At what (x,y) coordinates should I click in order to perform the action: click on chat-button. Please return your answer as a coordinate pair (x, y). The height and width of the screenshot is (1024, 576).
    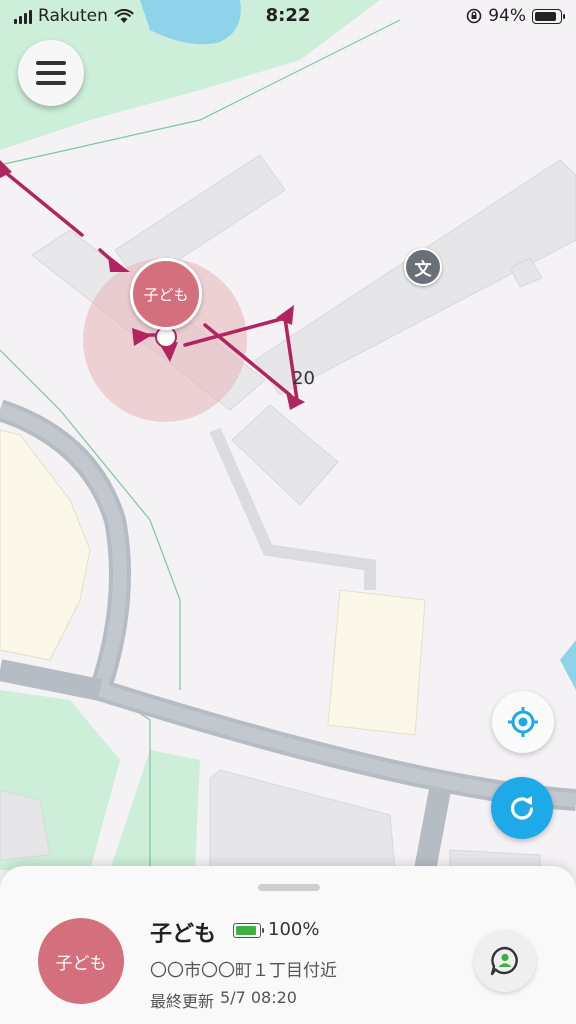
    Looking at the image, I should click on (505, 961).